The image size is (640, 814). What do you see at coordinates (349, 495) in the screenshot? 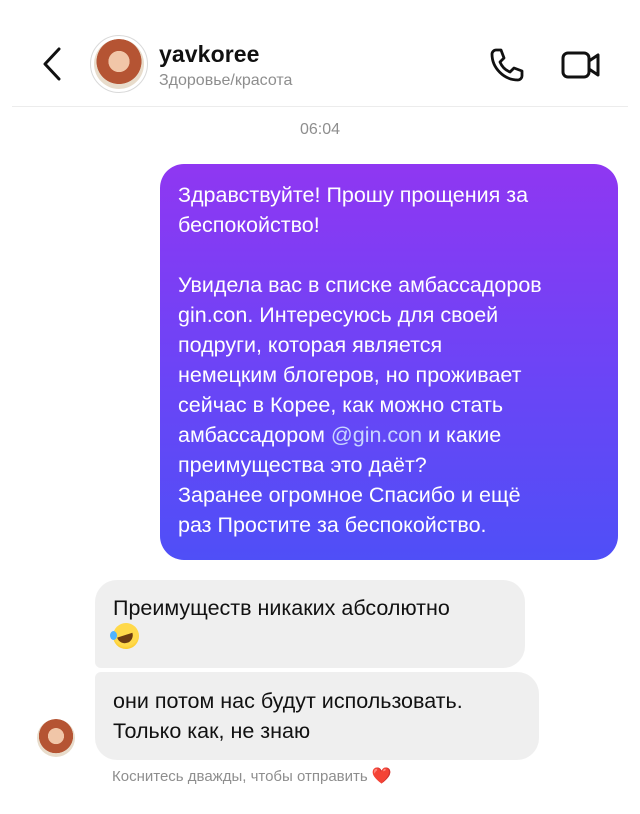
I see `message-line: Заранее огромное Спасибо и ещё` at bounding box center [349, 495].